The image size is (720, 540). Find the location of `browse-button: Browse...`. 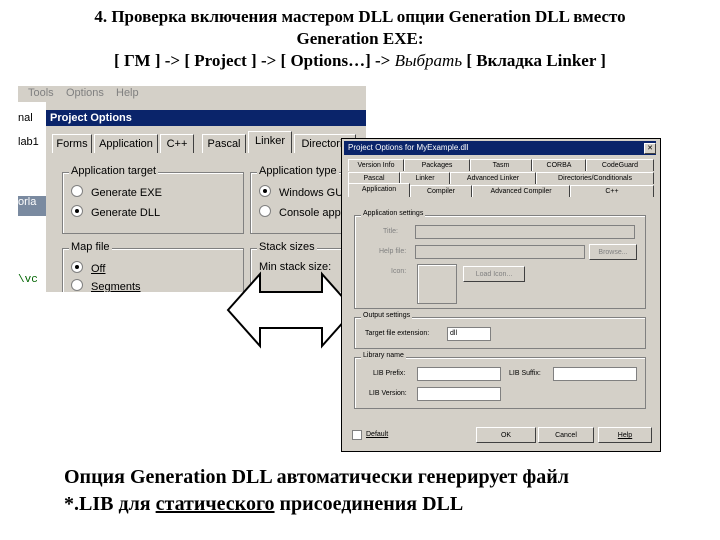

browse-button: Browse... is located at coordinates (613, 252).